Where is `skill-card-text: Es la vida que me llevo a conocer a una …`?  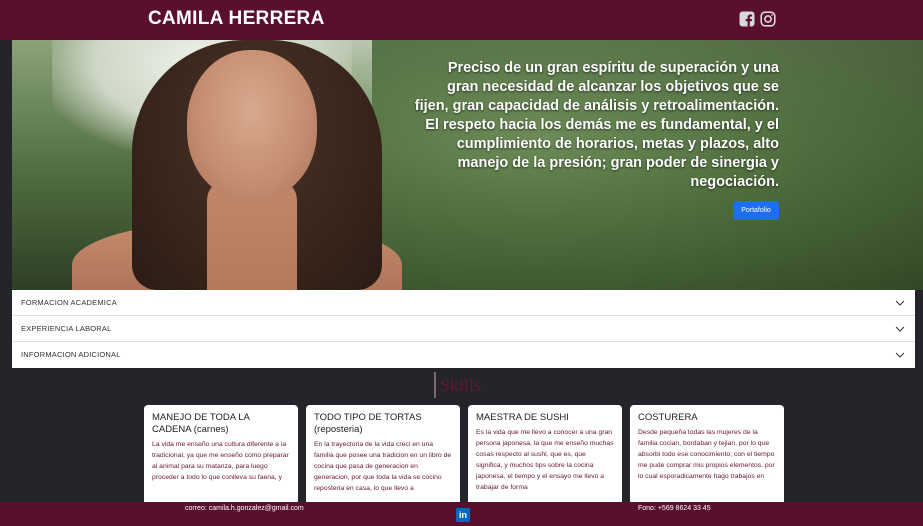 skill-card-text: Es la vida que me llevo a conocer a una … is located at coordinates (545, 460).